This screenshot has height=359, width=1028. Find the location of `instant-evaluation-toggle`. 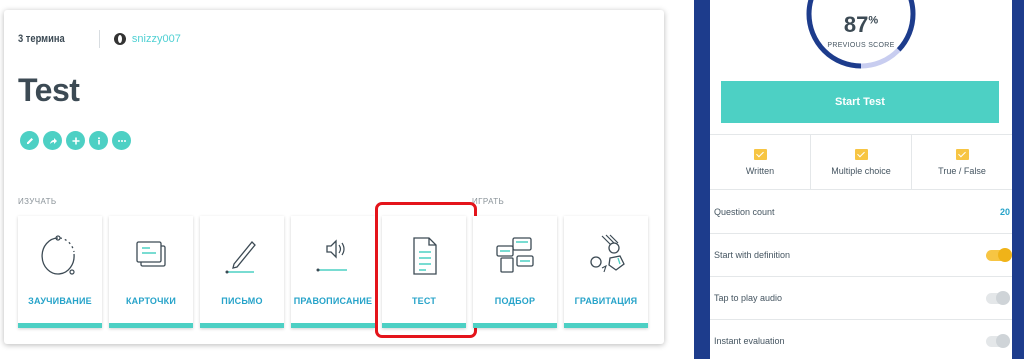

instant-evaluation-toggle is located at coordinates (998, 340).